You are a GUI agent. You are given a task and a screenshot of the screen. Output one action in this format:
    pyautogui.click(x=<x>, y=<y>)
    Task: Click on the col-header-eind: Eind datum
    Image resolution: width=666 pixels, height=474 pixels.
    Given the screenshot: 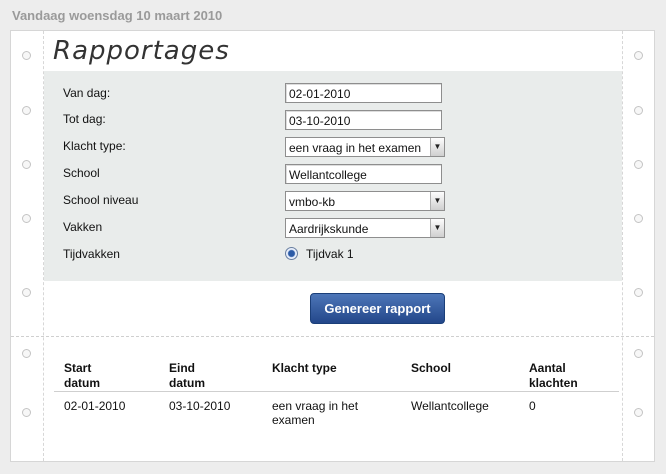 What is the action you would take?
    pyautogui.click(x=187, y=375)
    